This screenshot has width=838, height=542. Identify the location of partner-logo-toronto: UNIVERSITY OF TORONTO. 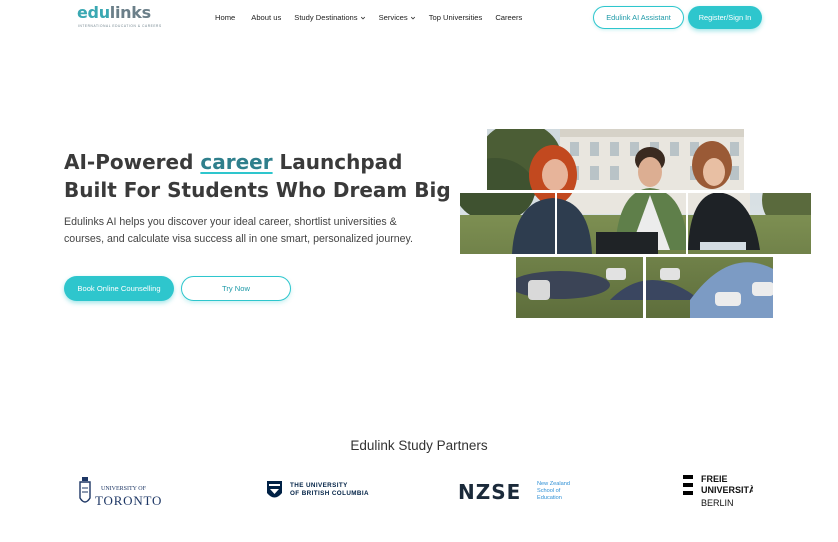
(123, 493).